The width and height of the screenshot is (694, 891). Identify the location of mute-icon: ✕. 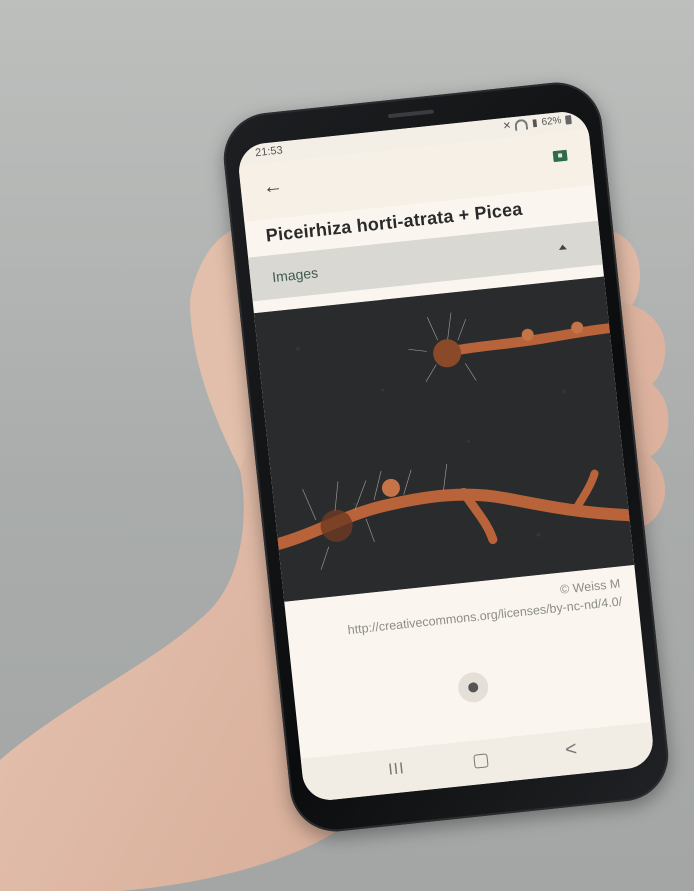
(507, 126).